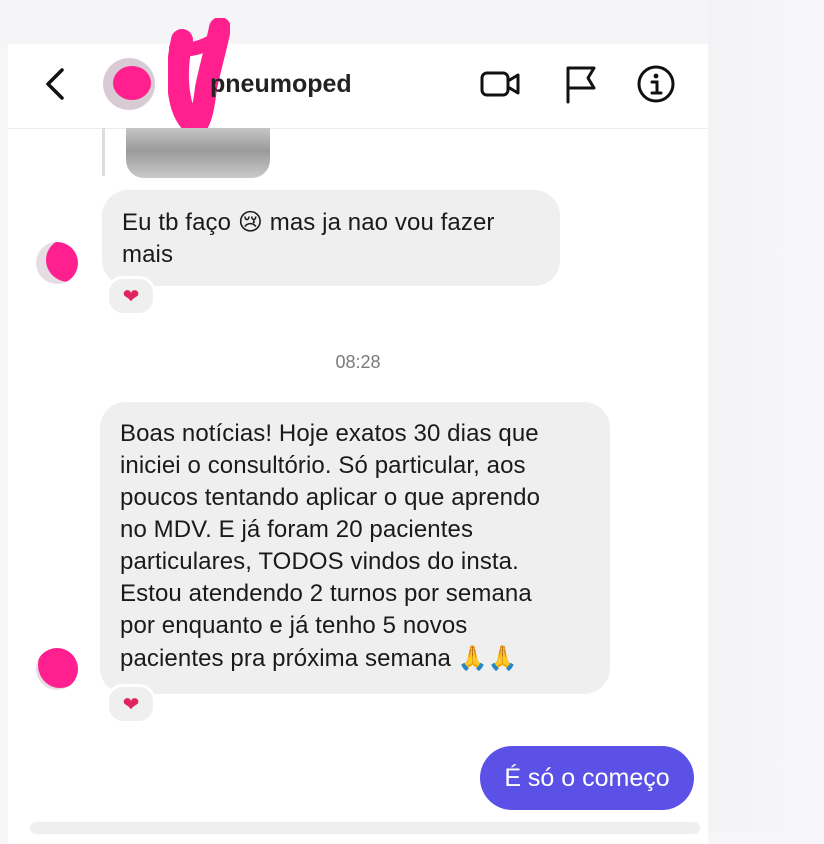 The image size is (824, 844). I want to click on message-line: Boas notícias! Hoje exatos 30 dias que, so click(329, 433).